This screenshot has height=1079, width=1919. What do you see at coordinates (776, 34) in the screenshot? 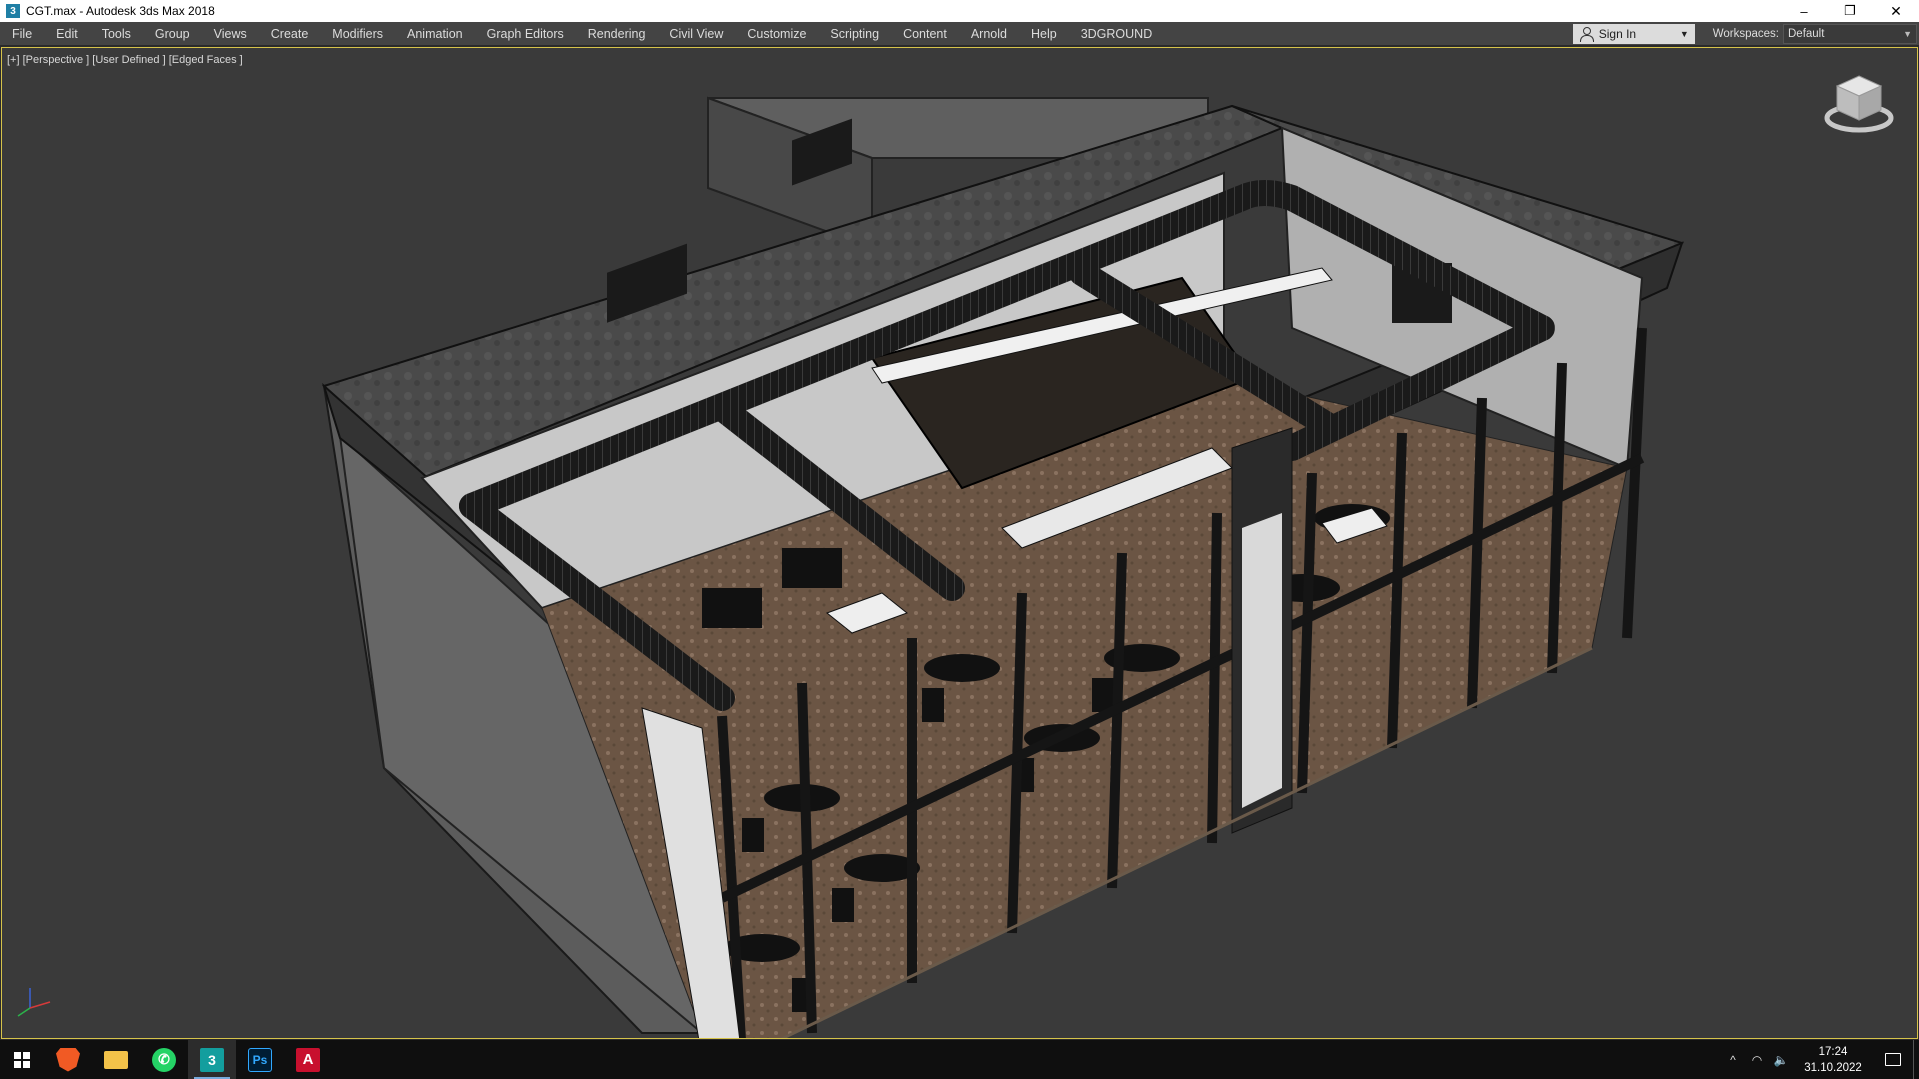
I see `menu-customize: Customize` at bounding box center [776, 34].